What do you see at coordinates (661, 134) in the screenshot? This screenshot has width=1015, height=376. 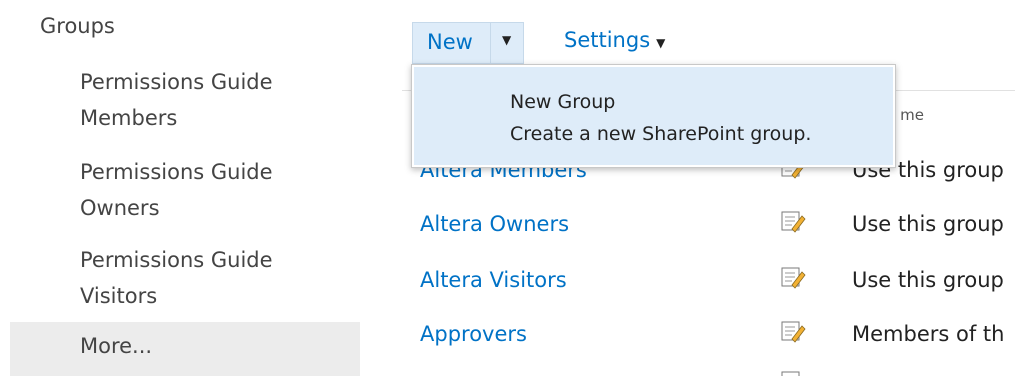 I see `menu-item-description: Create a new SharePoint group.` at bounding box center [661, 134].